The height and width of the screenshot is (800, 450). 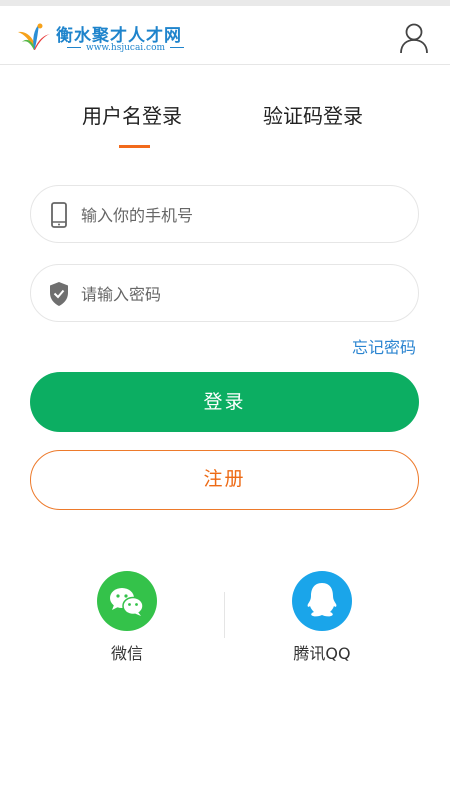 I want to click on register-button: 注册, so click(x=224, y=480).